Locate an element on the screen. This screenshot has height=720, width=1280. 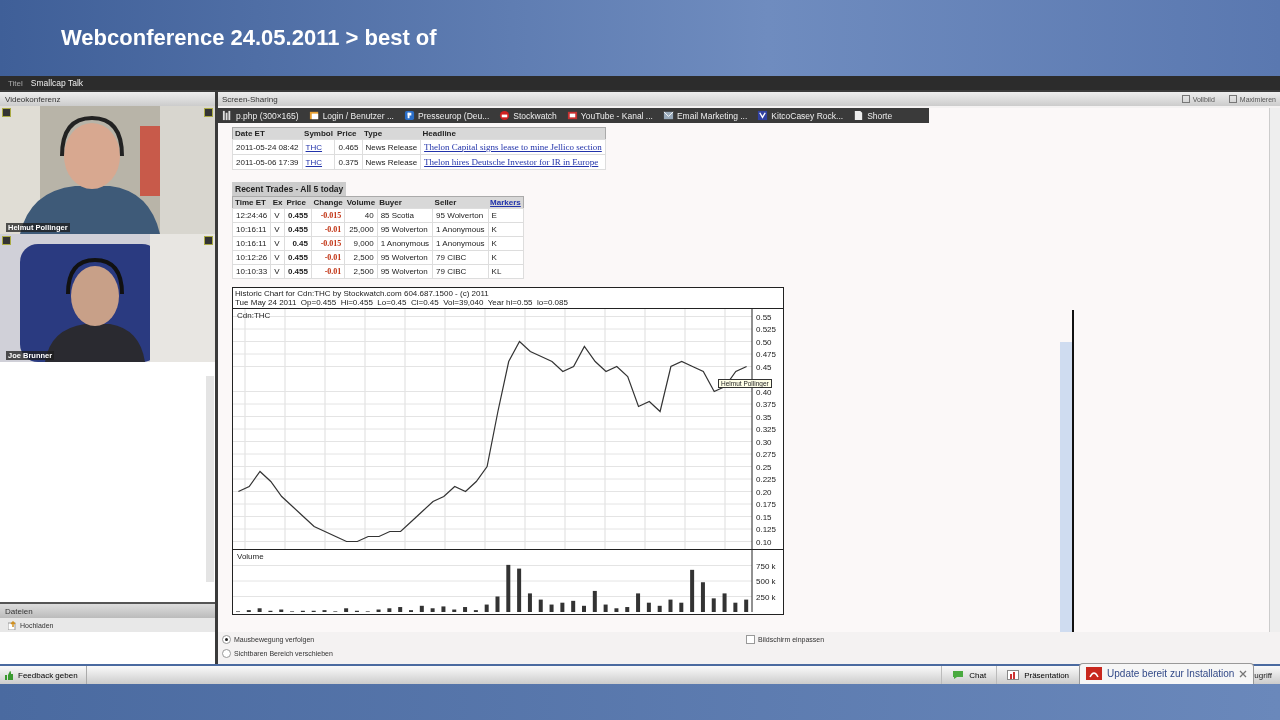
axis-label: 0.40 is located at coordinates (764, 392).